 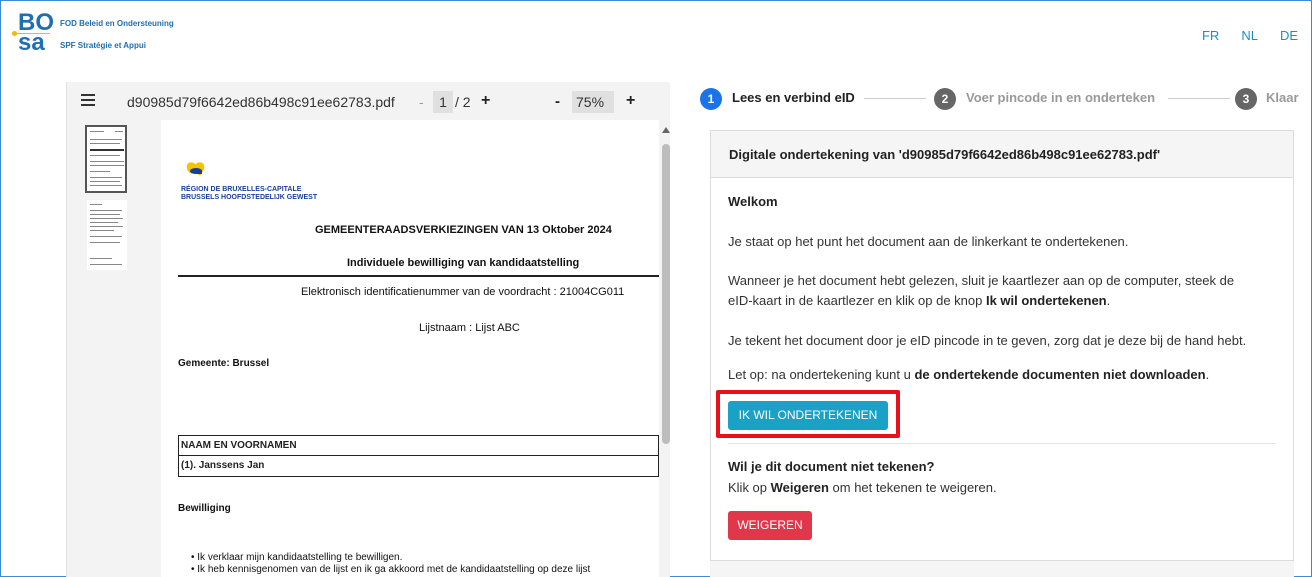 I want to click on sign-button: IK WIL ONDERTEKENEN, so click(x=808, y=415).